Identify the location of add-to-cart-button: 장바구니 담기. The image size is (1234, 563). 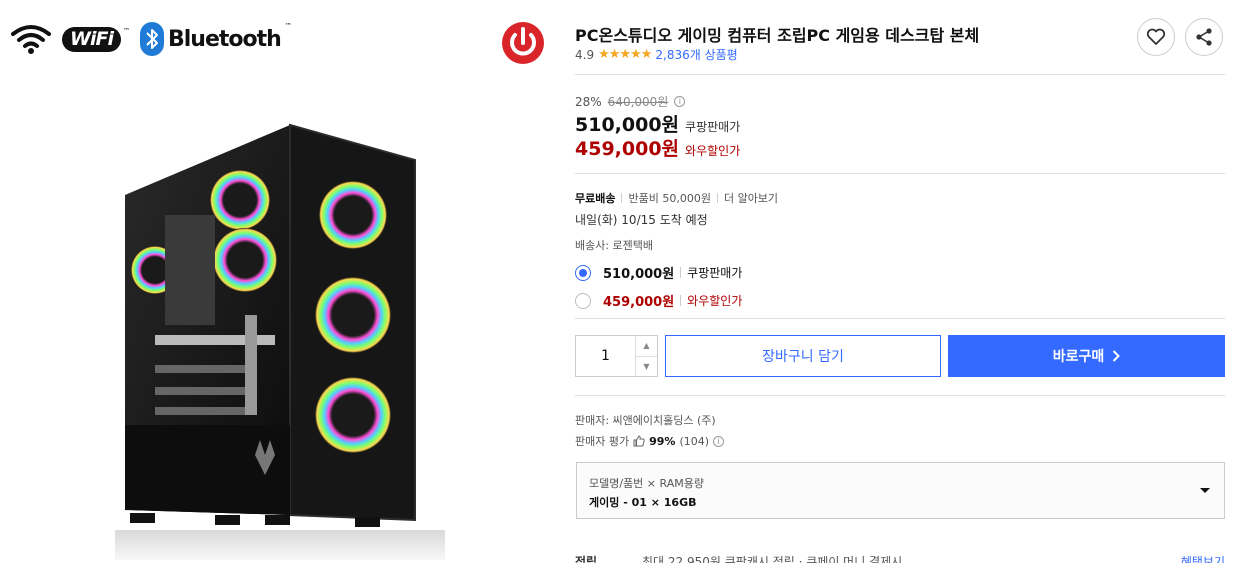
(803, 356).